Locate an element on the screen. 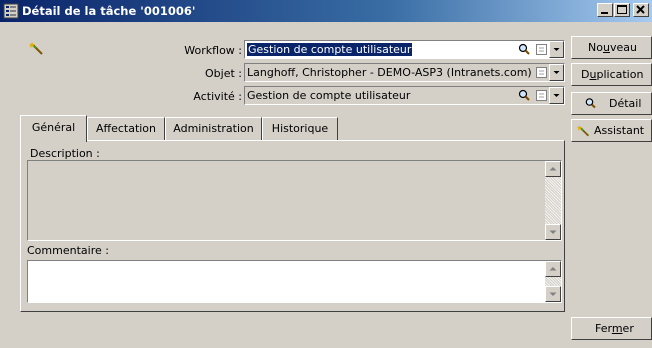 The image size is (652, 348). minimize-button is located at coordinates (605, 10).